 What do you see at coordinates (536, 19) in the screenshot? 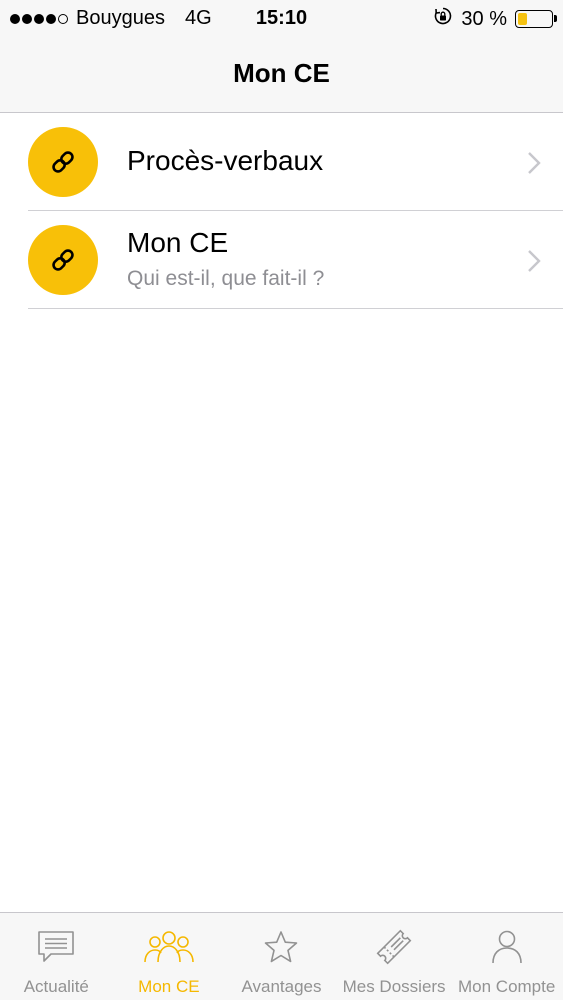
I see `battery-icon` at bounding box center [536, 19].